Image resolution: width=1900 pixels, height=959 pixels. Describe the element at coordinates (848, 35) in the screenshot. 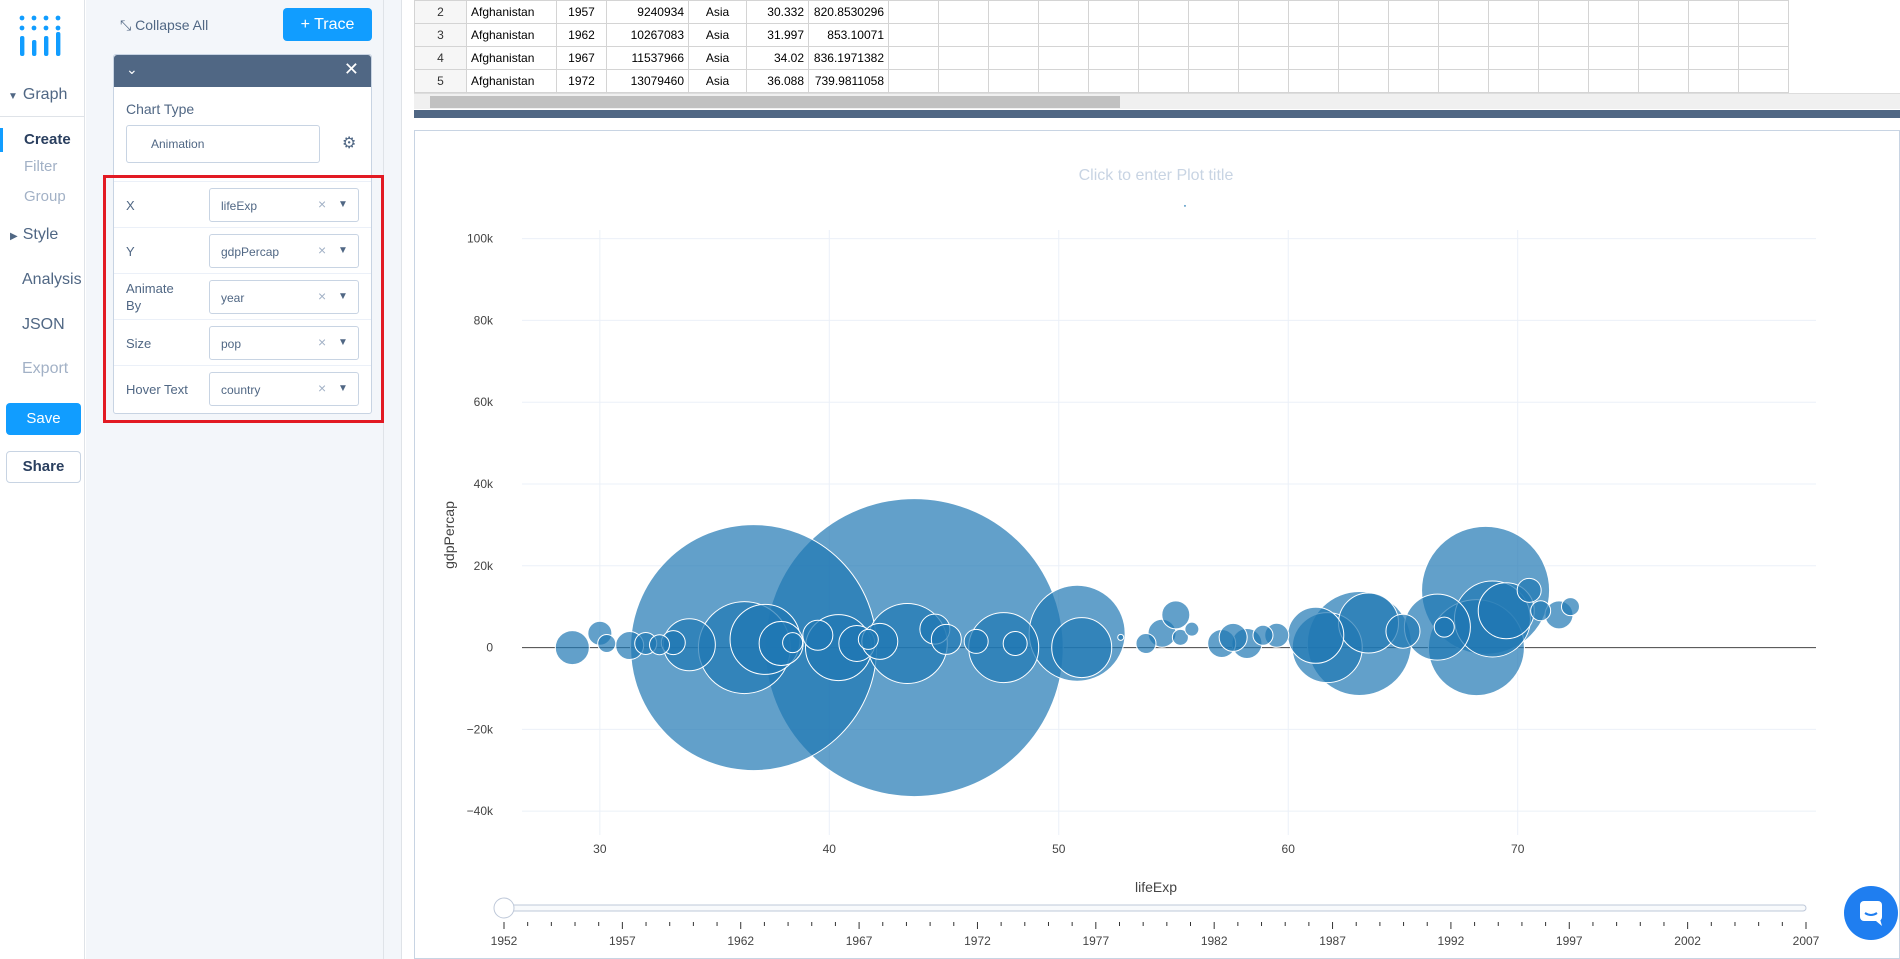

I see `table-cell: 853.10071` at that location.